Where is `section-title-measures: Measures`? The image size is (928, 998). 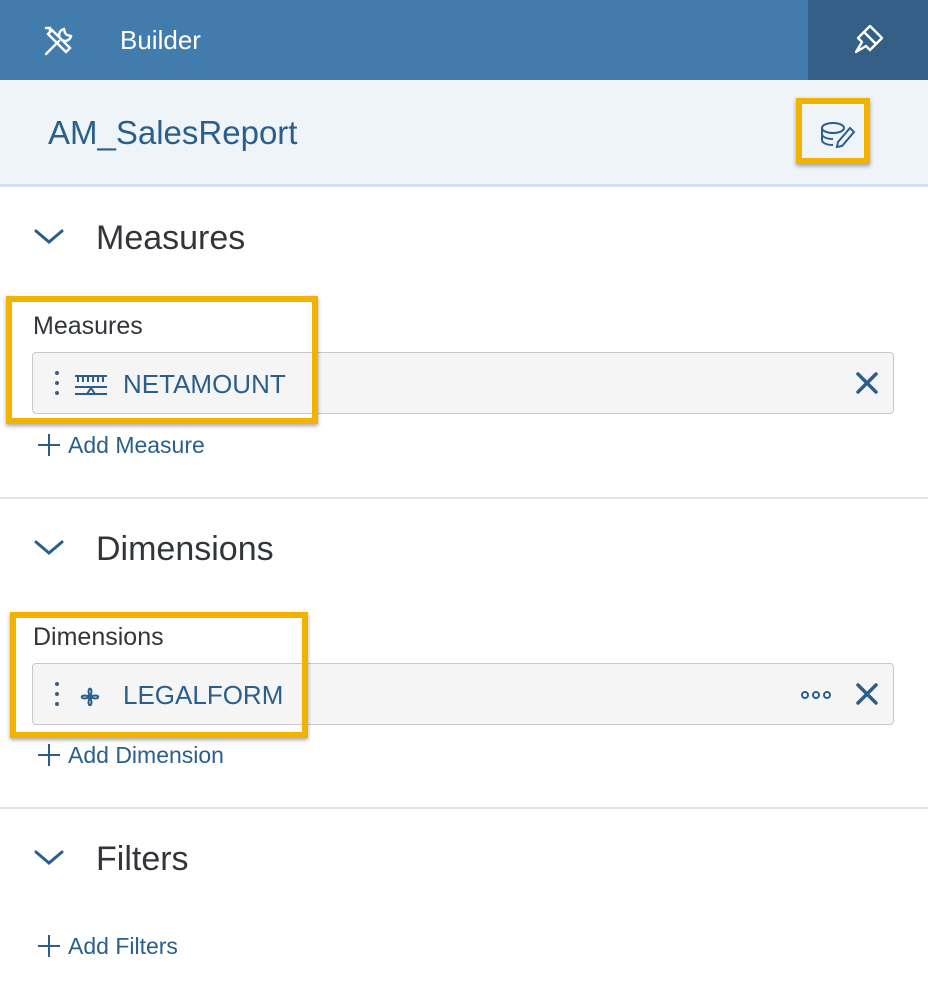 section-title-measures: Measures is located at coordinates (171, 238).